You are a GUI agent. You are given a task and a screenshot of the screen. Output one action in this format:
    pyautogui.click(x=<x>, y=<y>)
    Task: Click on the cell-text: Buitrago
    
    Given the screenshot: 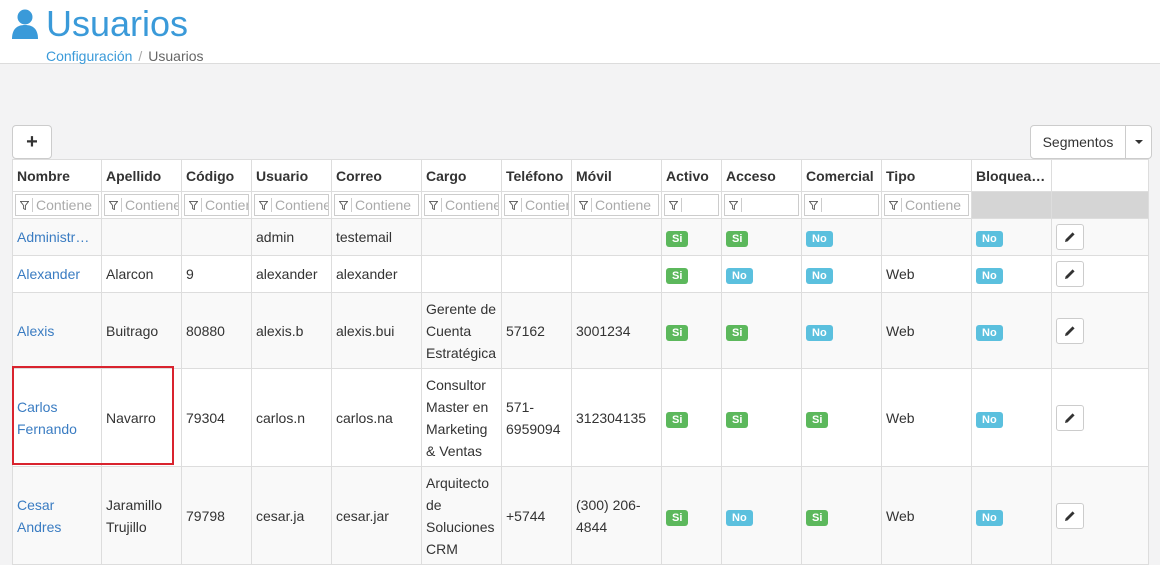 What is the action you would take?
    pyautogui.click(x=132, y=330)
    